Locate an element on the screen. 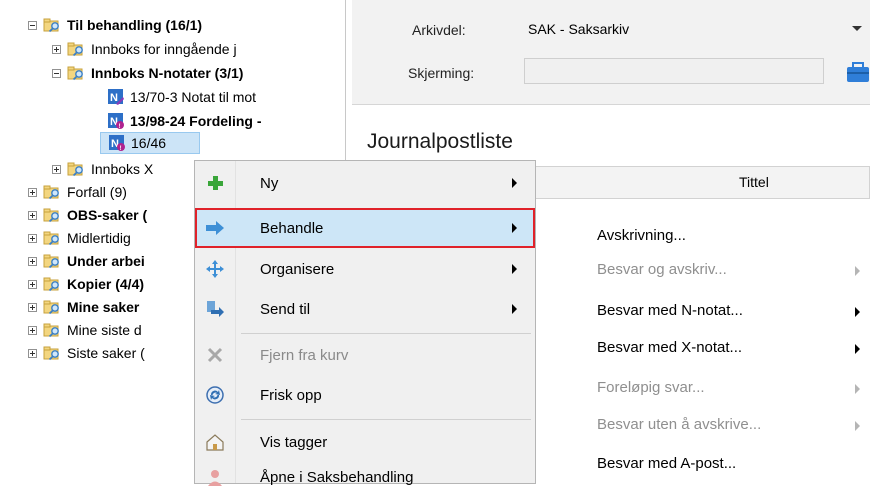 The width and height of the screenshot is (870, 497). tree-item-innboks-inngaende: Innboks for inngående j is located at coordinates (144, 49).